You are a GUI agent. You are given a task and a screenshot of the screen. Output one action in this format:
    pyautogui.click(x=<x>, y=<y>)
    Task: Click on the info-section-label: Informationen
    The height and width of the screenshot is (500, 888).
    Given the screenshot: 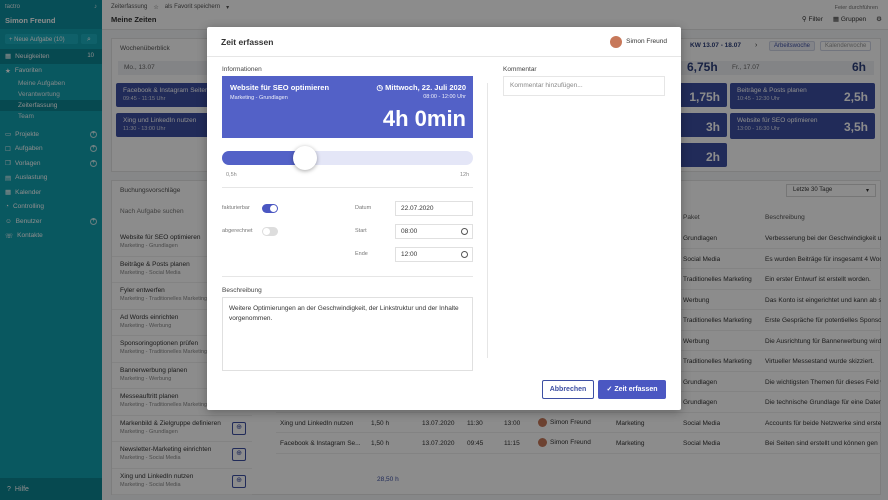 What is the action you would take?
    pyautogui.click(x=242, y=69)
    